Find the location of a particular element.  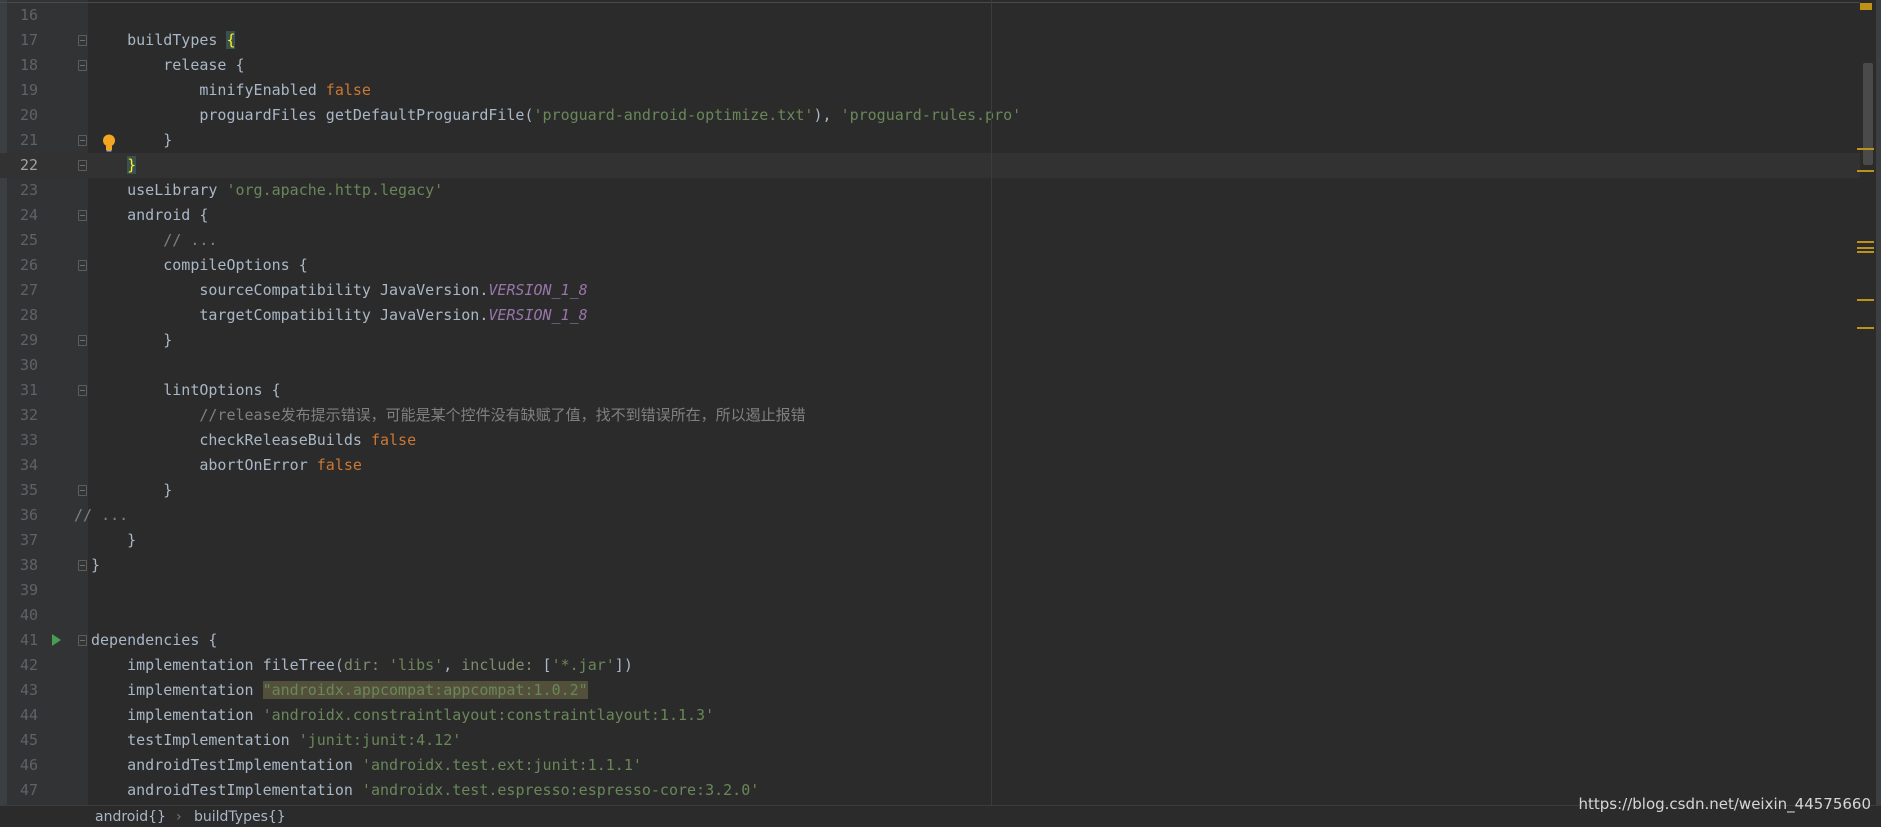

code-token: dir: is located at coordinates (366, 665).